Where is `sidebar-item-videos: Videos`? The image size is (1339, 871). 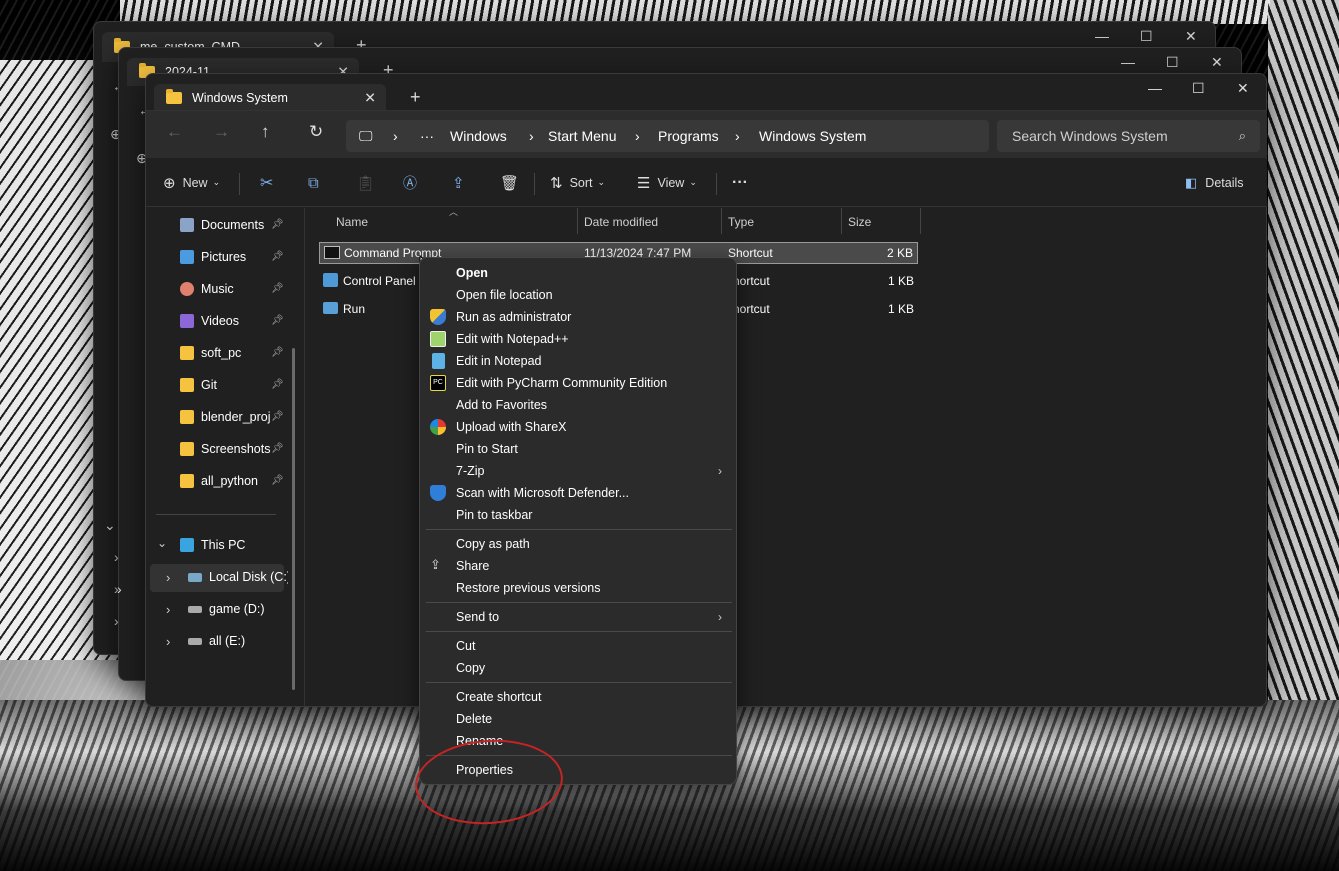 sidebar-item-videos: Videos is located at coordinates (242, 321).